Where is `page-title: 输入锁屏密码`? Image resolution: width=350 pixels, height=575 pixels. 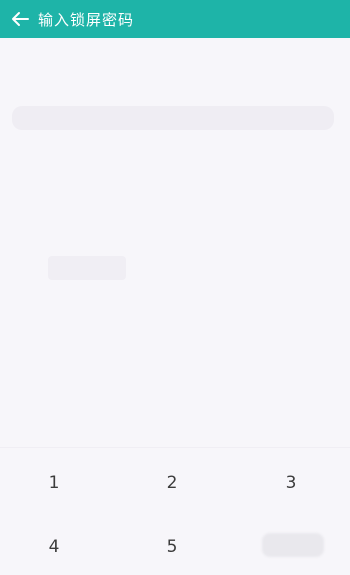 page-title: 输入锁屏密码 is located at coordinates (86, 19).